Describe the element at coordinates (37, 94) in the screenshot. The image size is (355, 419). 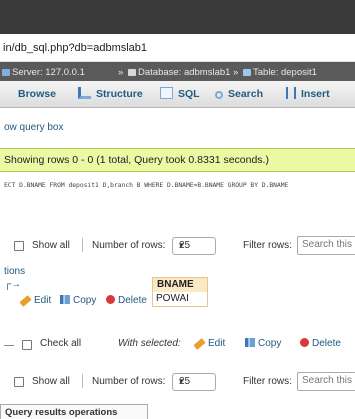
I see `tab-browse: Browse` at that location.